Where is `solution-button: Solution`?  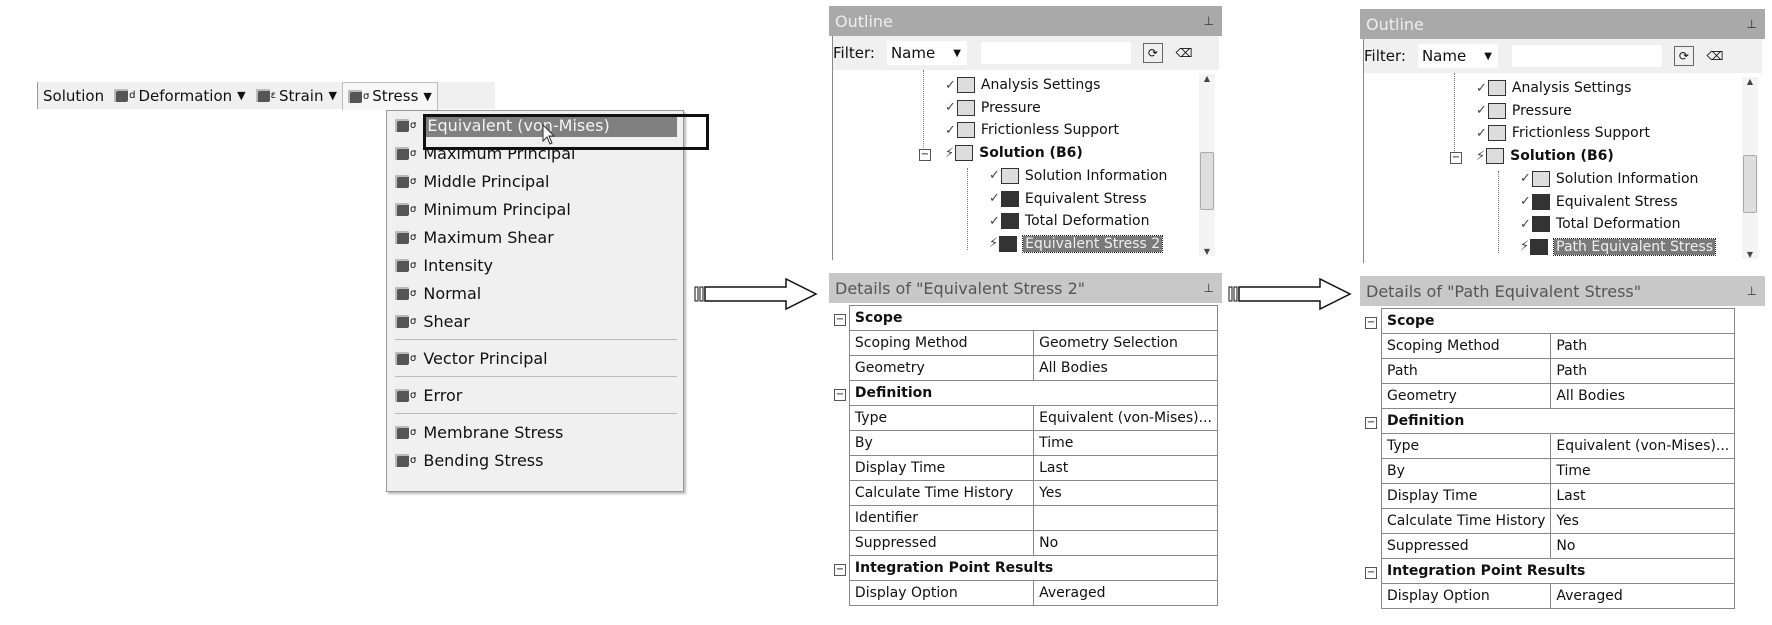 solution-button: Solution is located at coordinates (73, 95).